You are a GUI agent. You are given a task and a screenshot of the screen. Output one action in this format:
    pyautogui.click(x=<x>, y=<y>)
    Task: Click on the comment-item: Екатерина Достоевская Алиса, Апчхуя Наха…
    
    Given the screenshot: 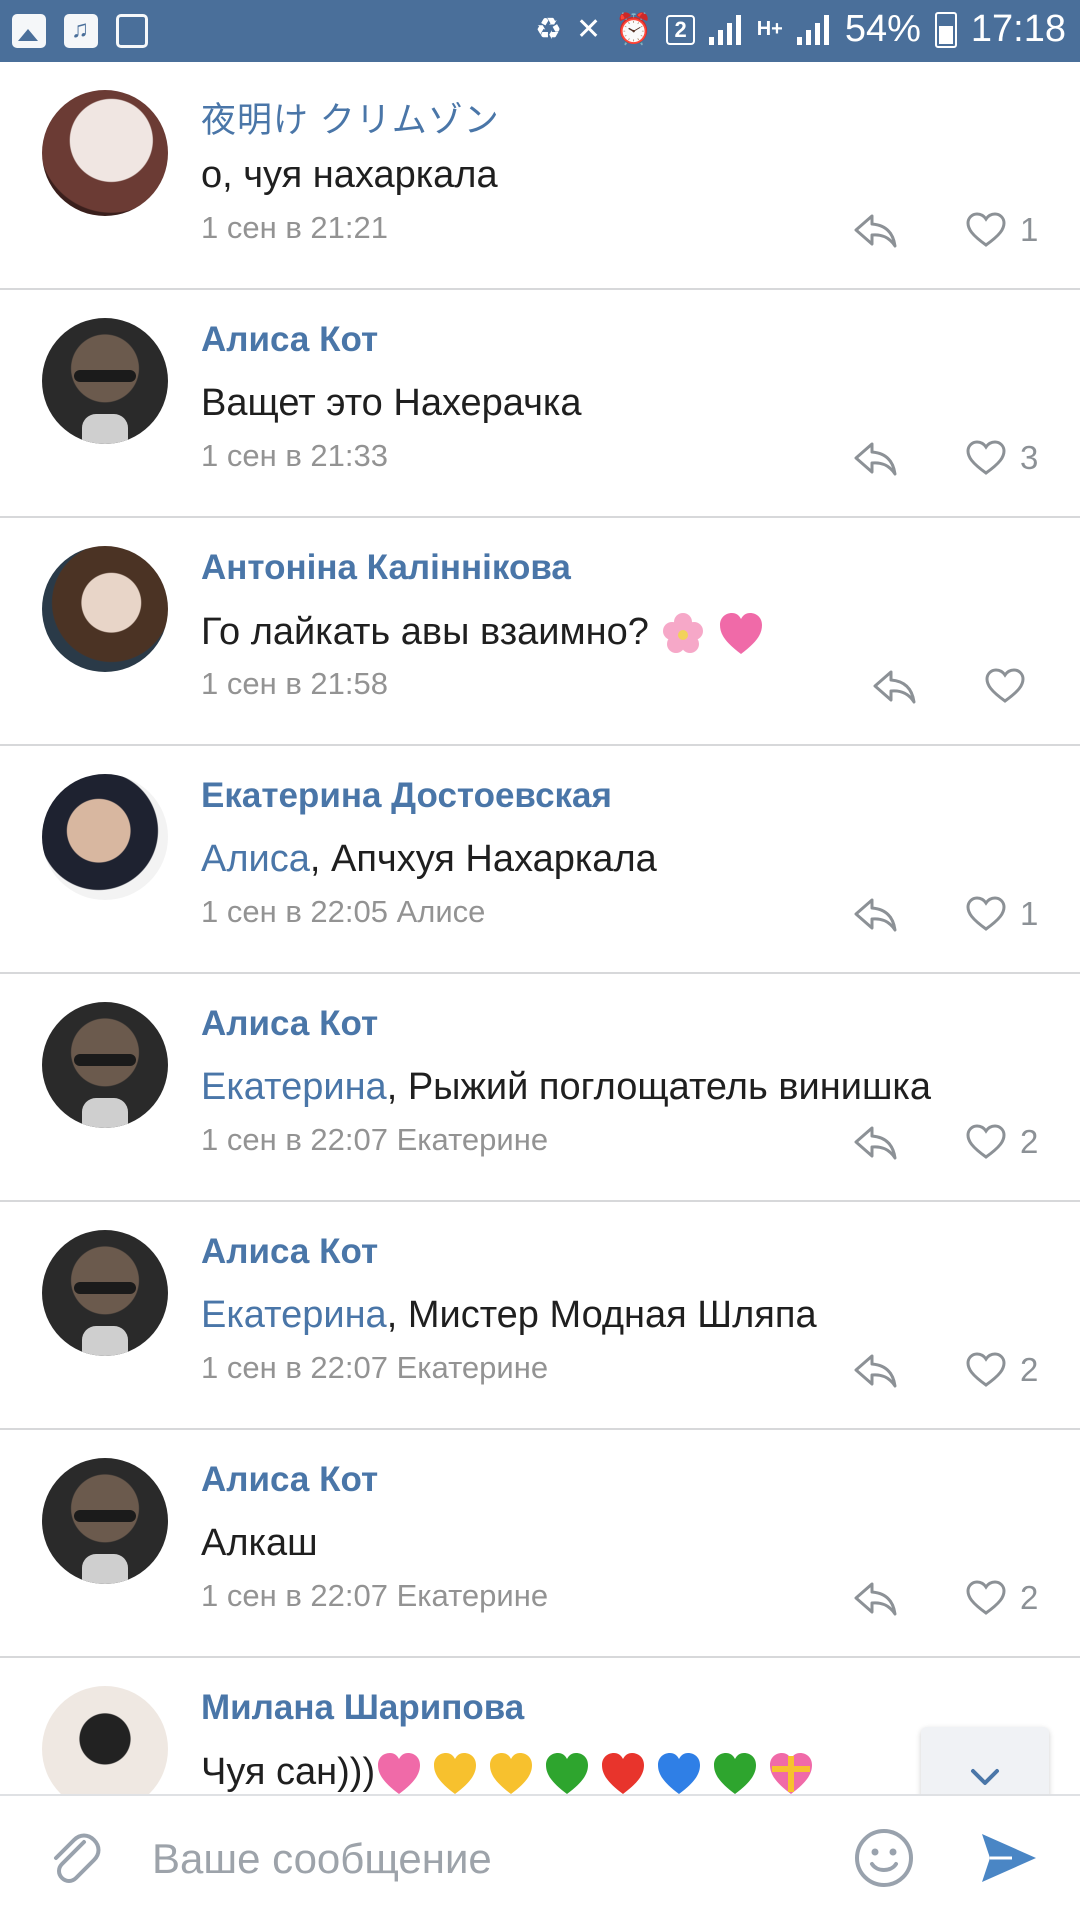 What is the action you would take?
    pyautogui.click(x=540, y=860)
    